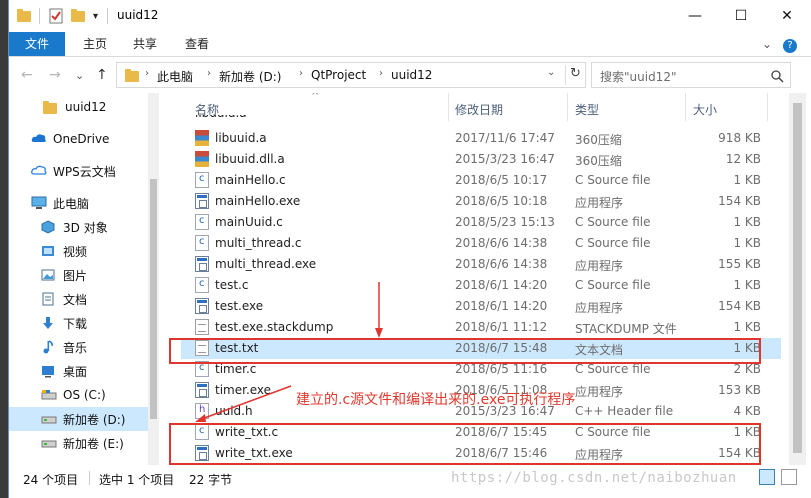 The width and height of the screenshot is (811, 498). Describe the element at coordinates (465, 351) in the screenshot. I see `highlight-box-test-txt` at that location.